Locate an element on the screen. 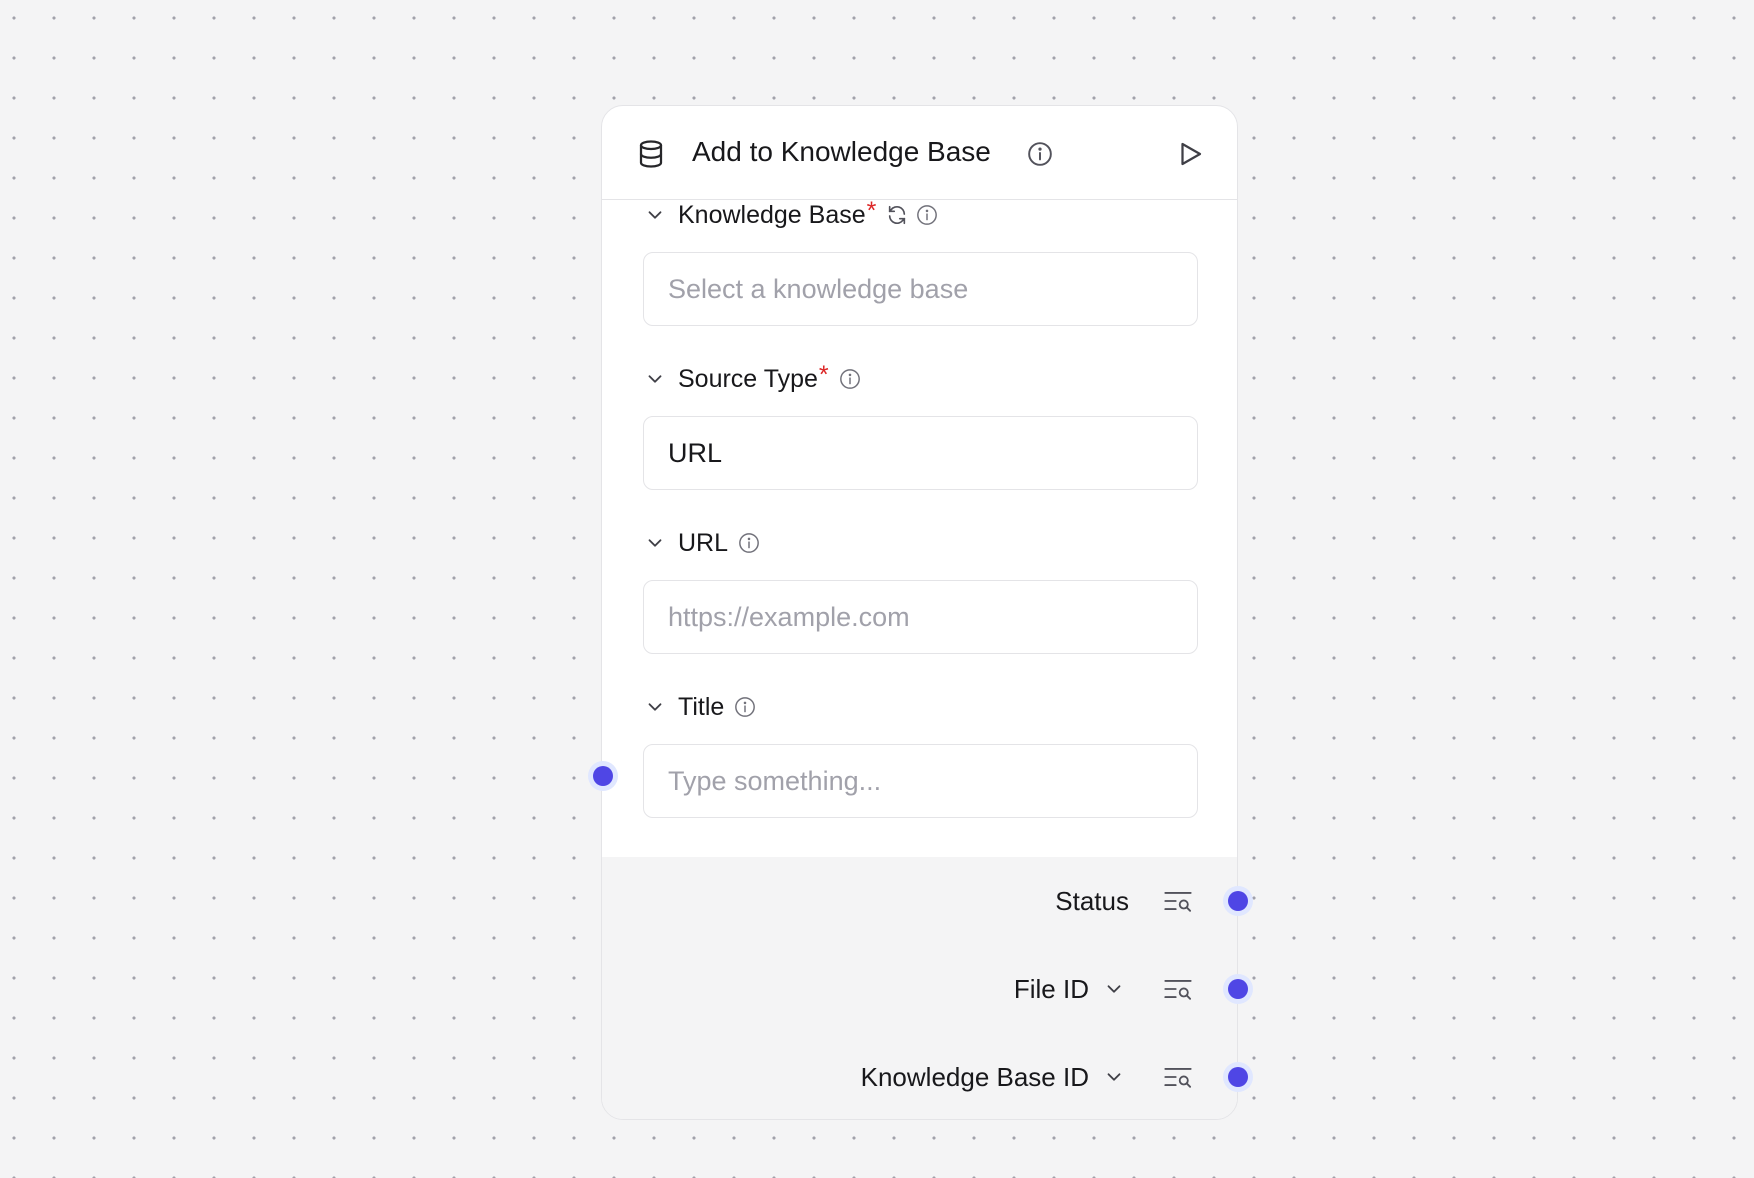 This screenshot has width=1754, height=1178. output-row-file-id: File ID is located at coordinates (919, 989).